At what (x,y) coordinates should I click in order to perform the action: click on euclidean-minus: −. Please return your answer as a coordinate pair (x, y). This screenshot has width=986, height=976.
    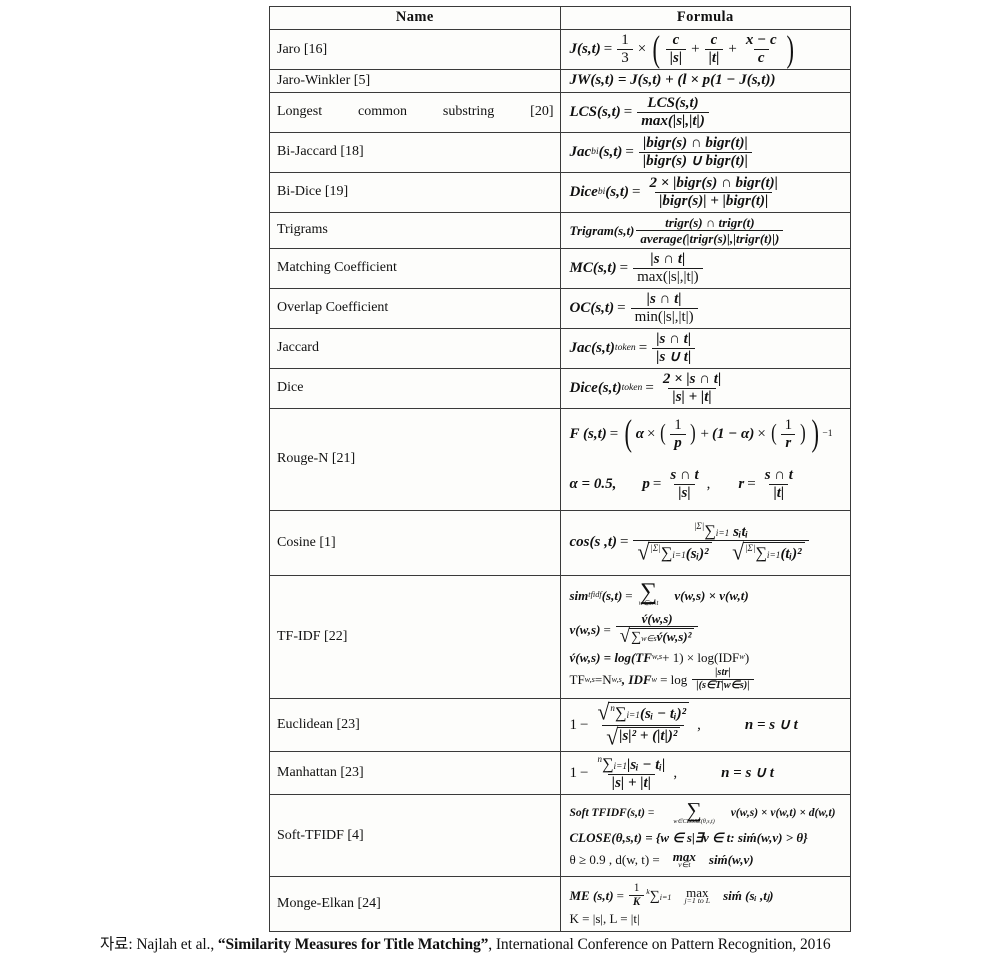
    Looking at the image, I should click on (584, 724).